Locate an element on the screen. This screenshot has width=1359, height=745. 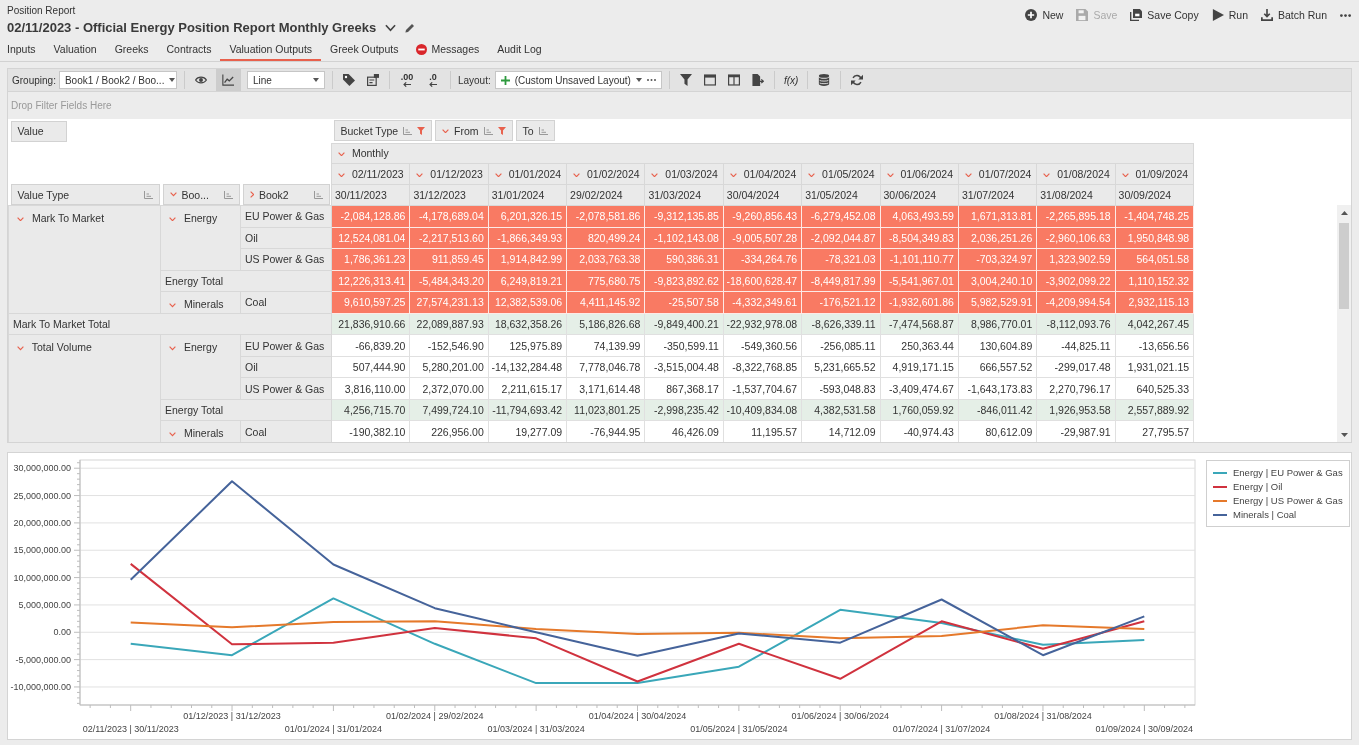
row-header-cell: Total Volume is located at coordinates (84, 388).